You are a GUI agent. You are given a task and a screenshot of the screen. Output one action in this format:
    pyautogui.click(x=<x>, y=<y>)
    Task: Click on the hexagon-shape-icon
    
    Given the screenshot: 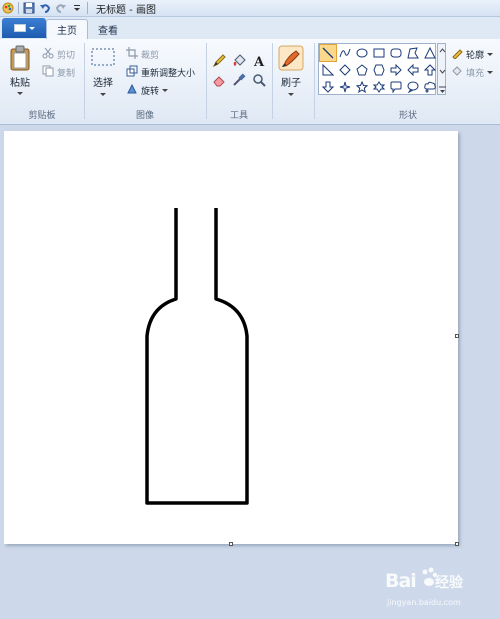 What is the action you would take?
    pyautogui.click(x=379, y=70)
    